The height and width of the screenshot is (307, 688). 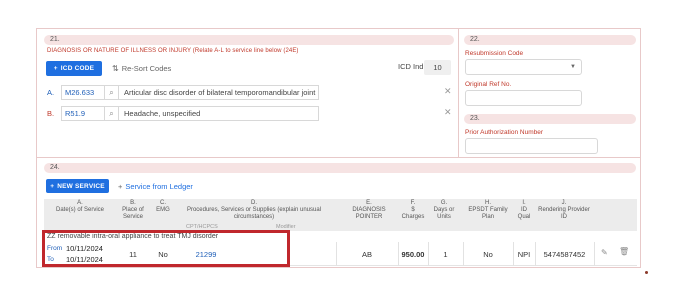 What do you see at coordinates (159, 186) in the screenshot?
I see `service-from-ledger-label: Service from Ledger` at bounding box center [159, 186].